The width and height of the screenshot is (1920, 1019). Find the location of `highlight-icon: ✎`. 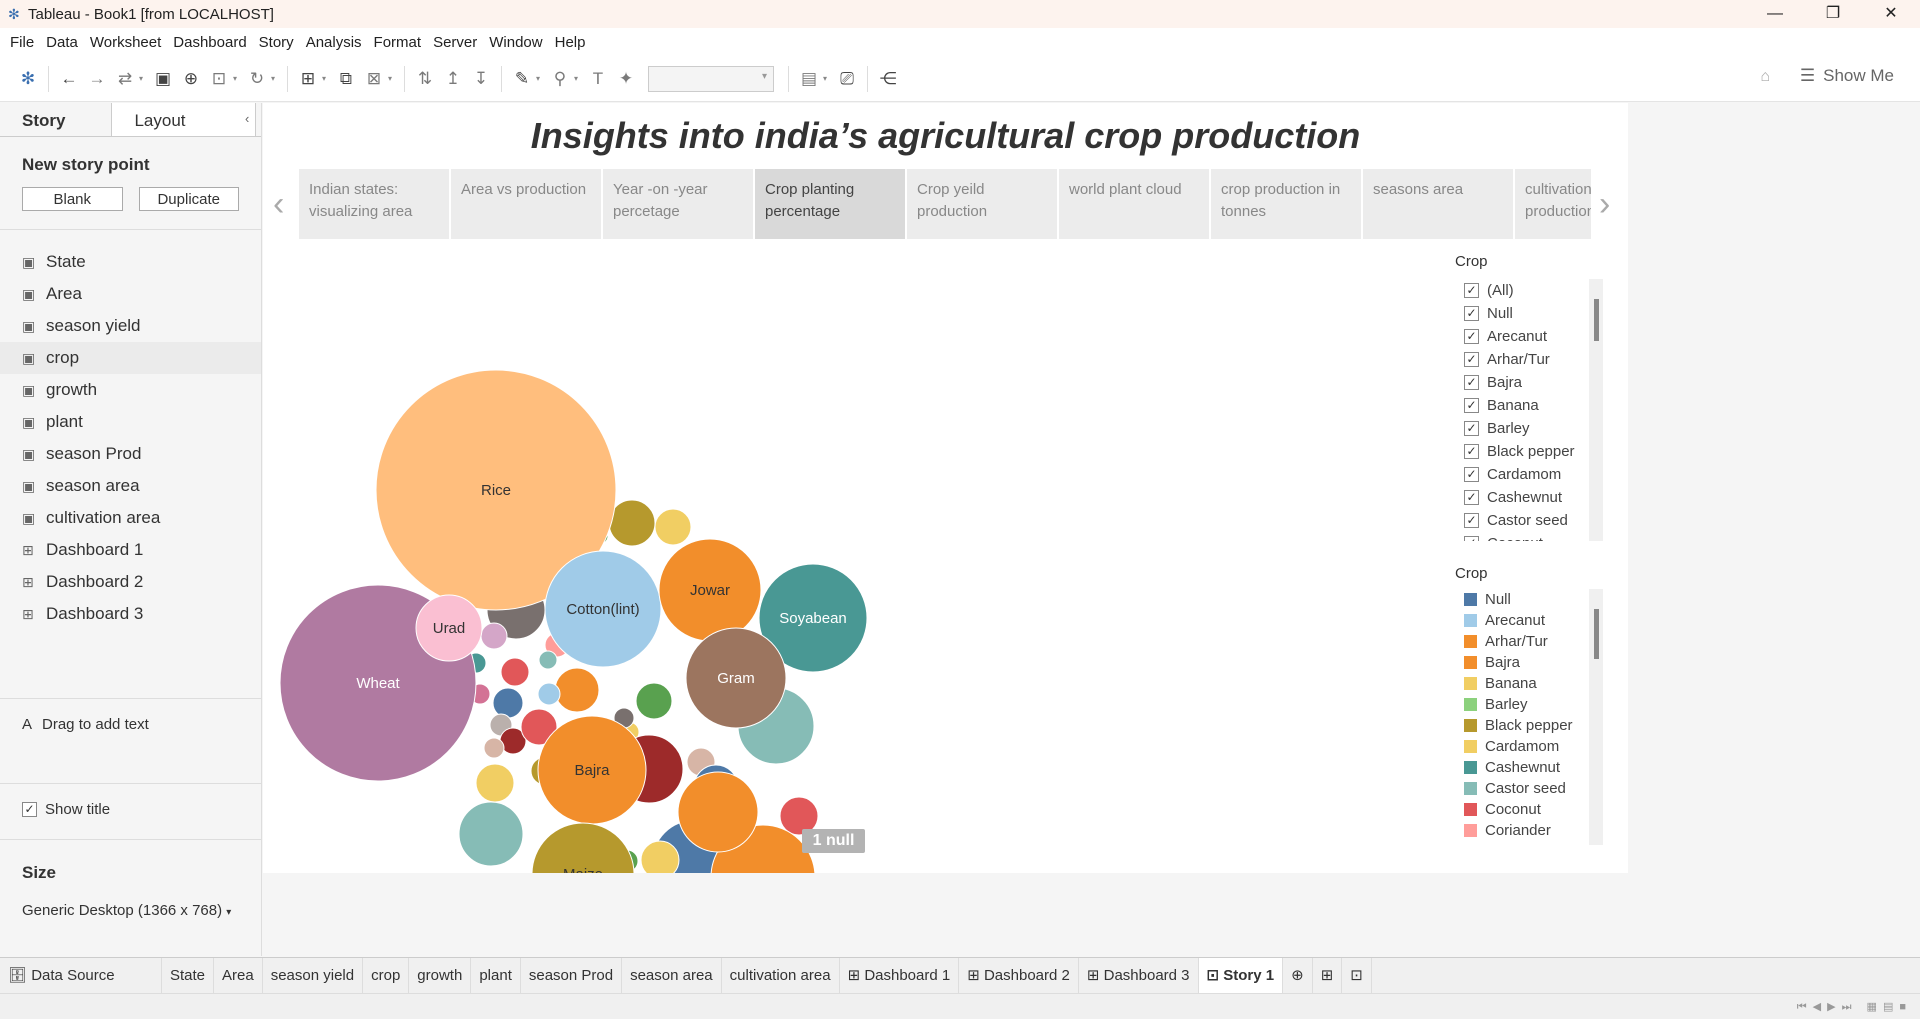

highlight-icon: ✎ is located at coordinates (522, 79).